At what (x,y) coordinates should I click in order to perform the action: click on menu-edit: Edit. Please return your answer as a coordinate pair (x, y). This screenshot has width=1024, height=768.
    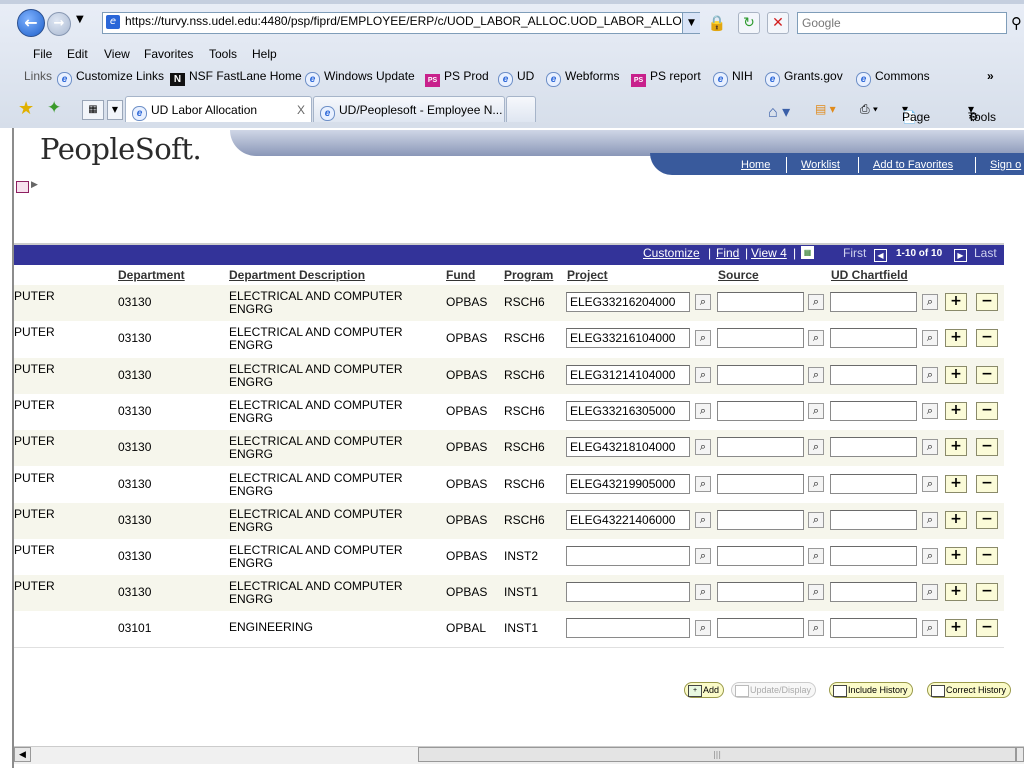
    Looking at the image, I should click on (77, 54).